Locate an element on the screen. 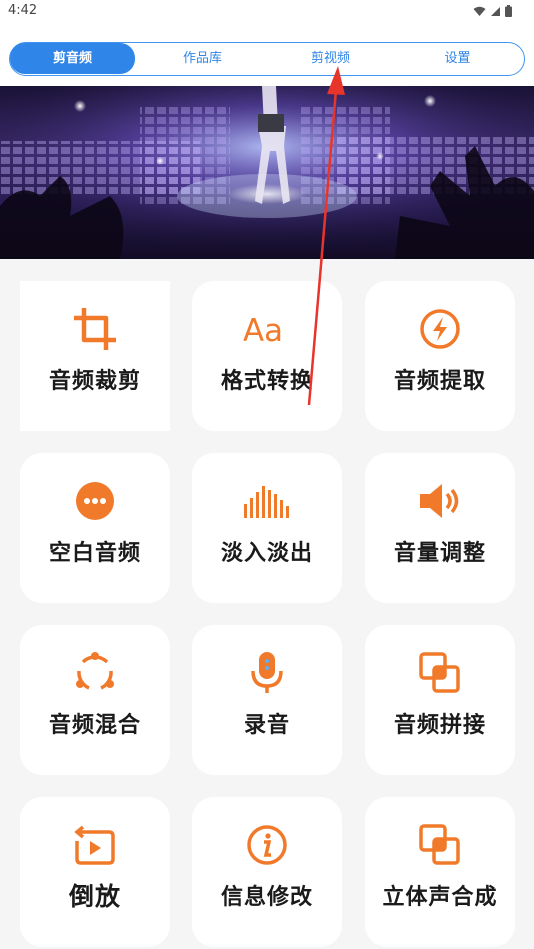 The image size is (534, 949). font-aa-icon: Aa is located at coordinates (267, 329).